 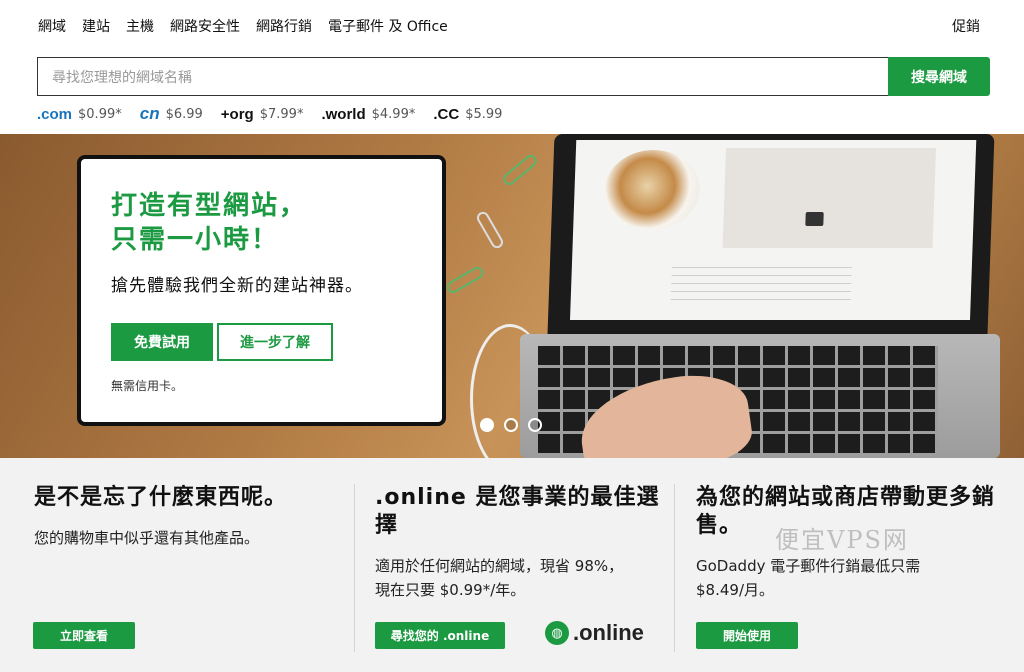 What do you see at coordinates (842, 540) in the screenshot?
I see `watermark: 便宜VPS网` at bounding box center [842, 540].